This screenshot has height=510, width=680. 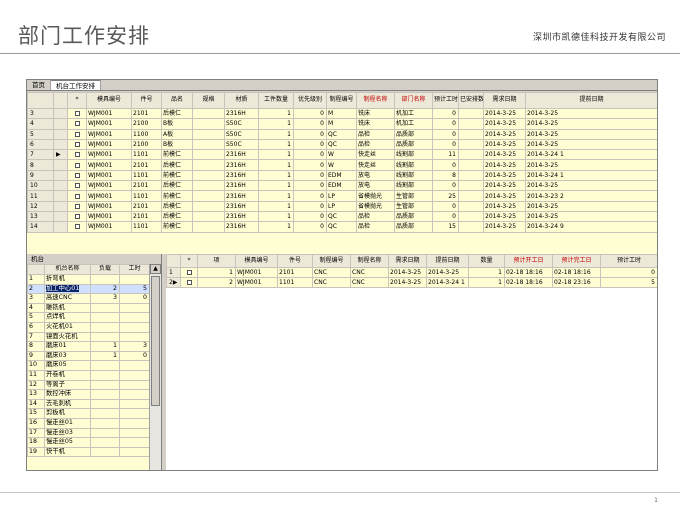 I want to click on machine-name-cell: 点焊机, so click(x=67, y=317).